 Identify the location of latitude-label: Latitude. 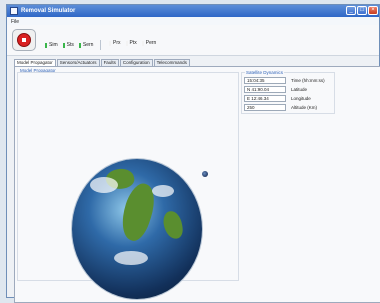
(299, 89).